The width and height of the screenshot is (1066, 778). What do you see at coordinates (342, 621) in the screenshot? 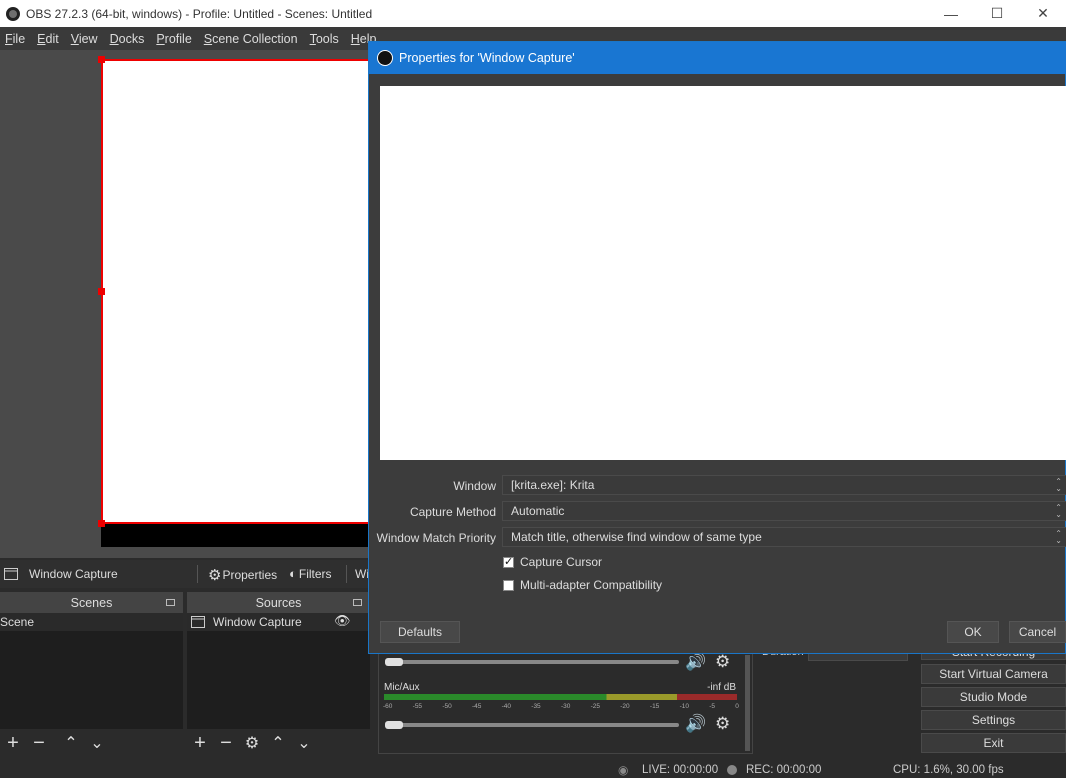
I see `eye-icon: 👁` at bounding box center [342, 621].